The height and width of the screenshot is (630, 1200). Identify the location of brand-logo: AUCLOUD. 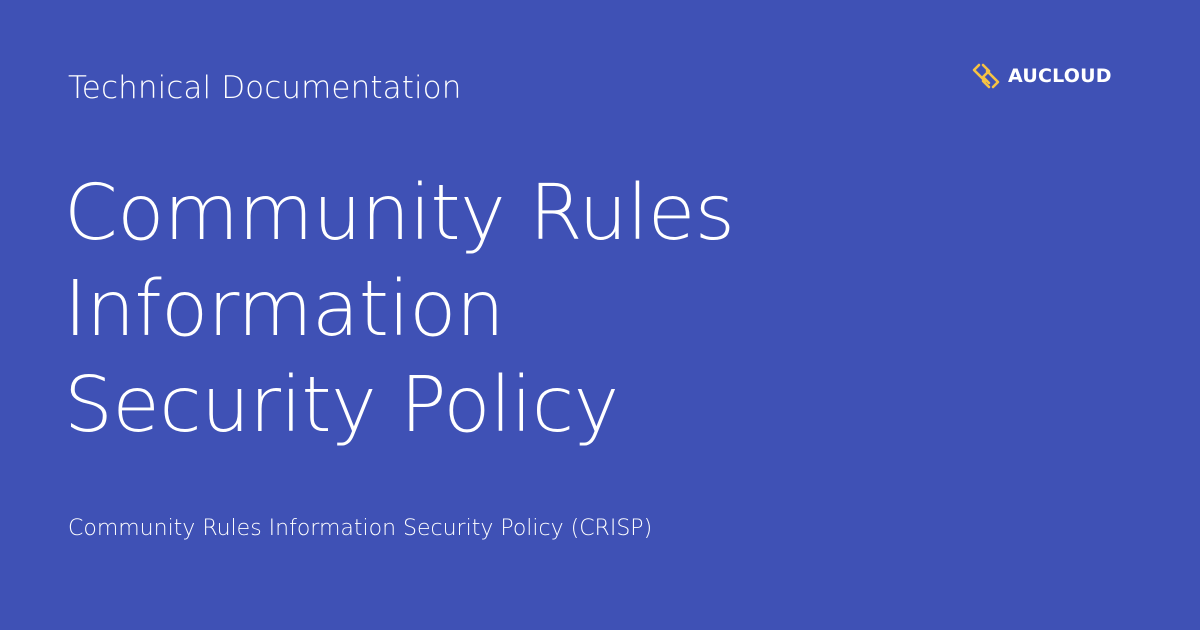
(1041, 76).